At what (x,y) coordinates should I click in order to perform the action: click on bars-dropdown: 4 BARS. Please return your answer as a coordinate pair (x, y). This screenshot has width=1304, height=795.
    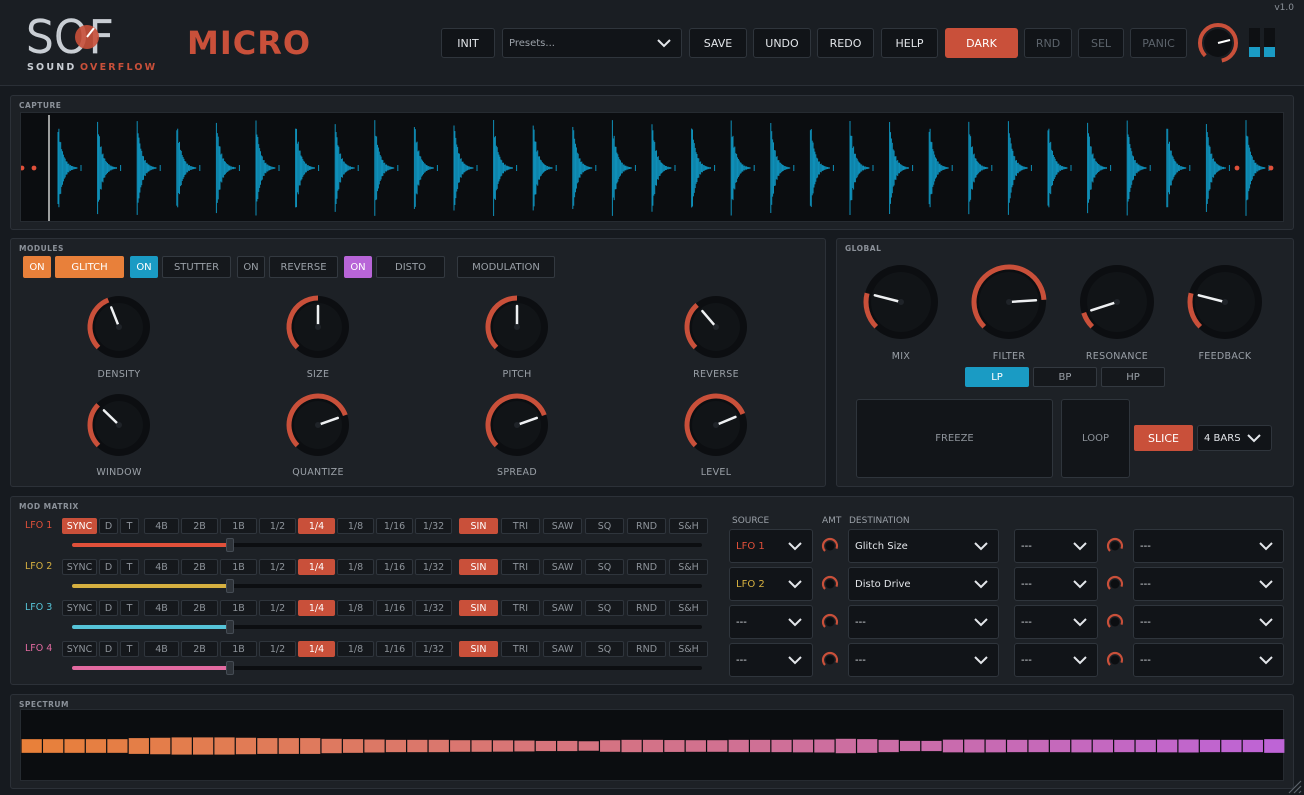
    Looking at the image, I should click on (1234, 438).